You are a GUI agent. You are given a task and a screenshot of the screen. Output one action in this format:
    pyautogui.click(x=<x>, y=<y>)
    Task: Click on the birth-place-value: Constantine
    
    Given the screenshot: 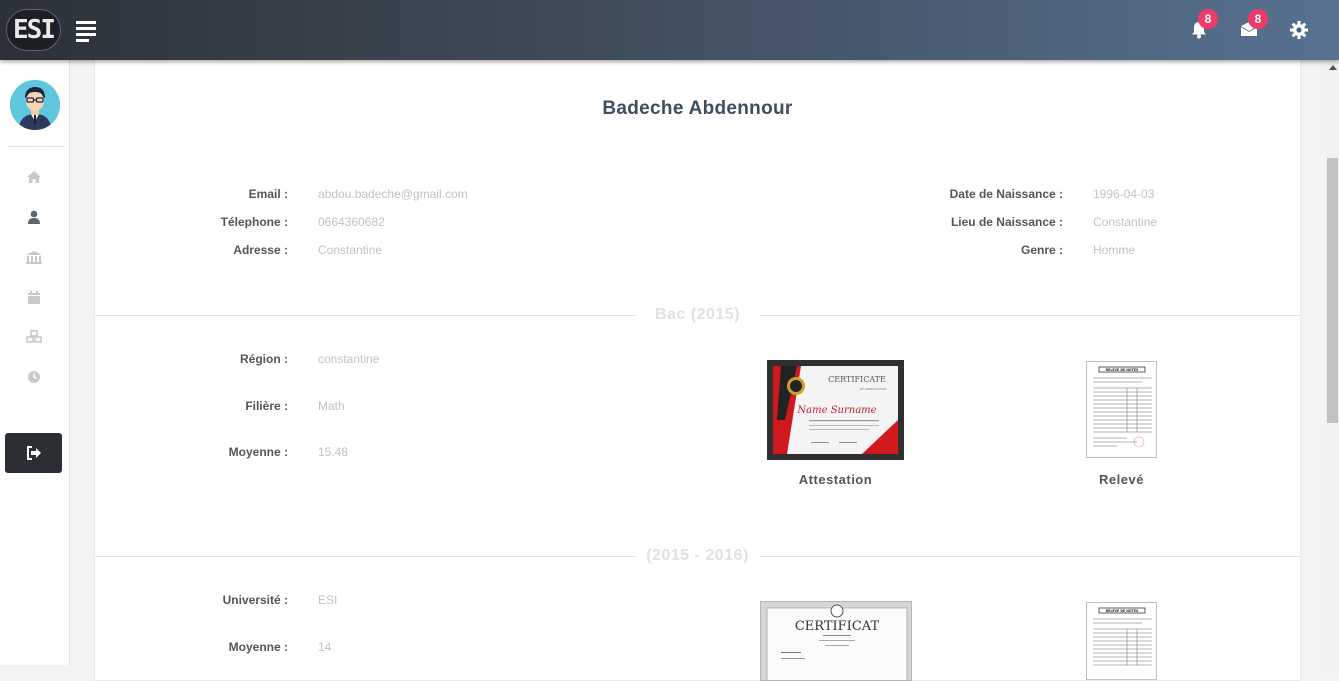 What is the action you would take?
    pyautogui.click(x=1125, y=222)
    